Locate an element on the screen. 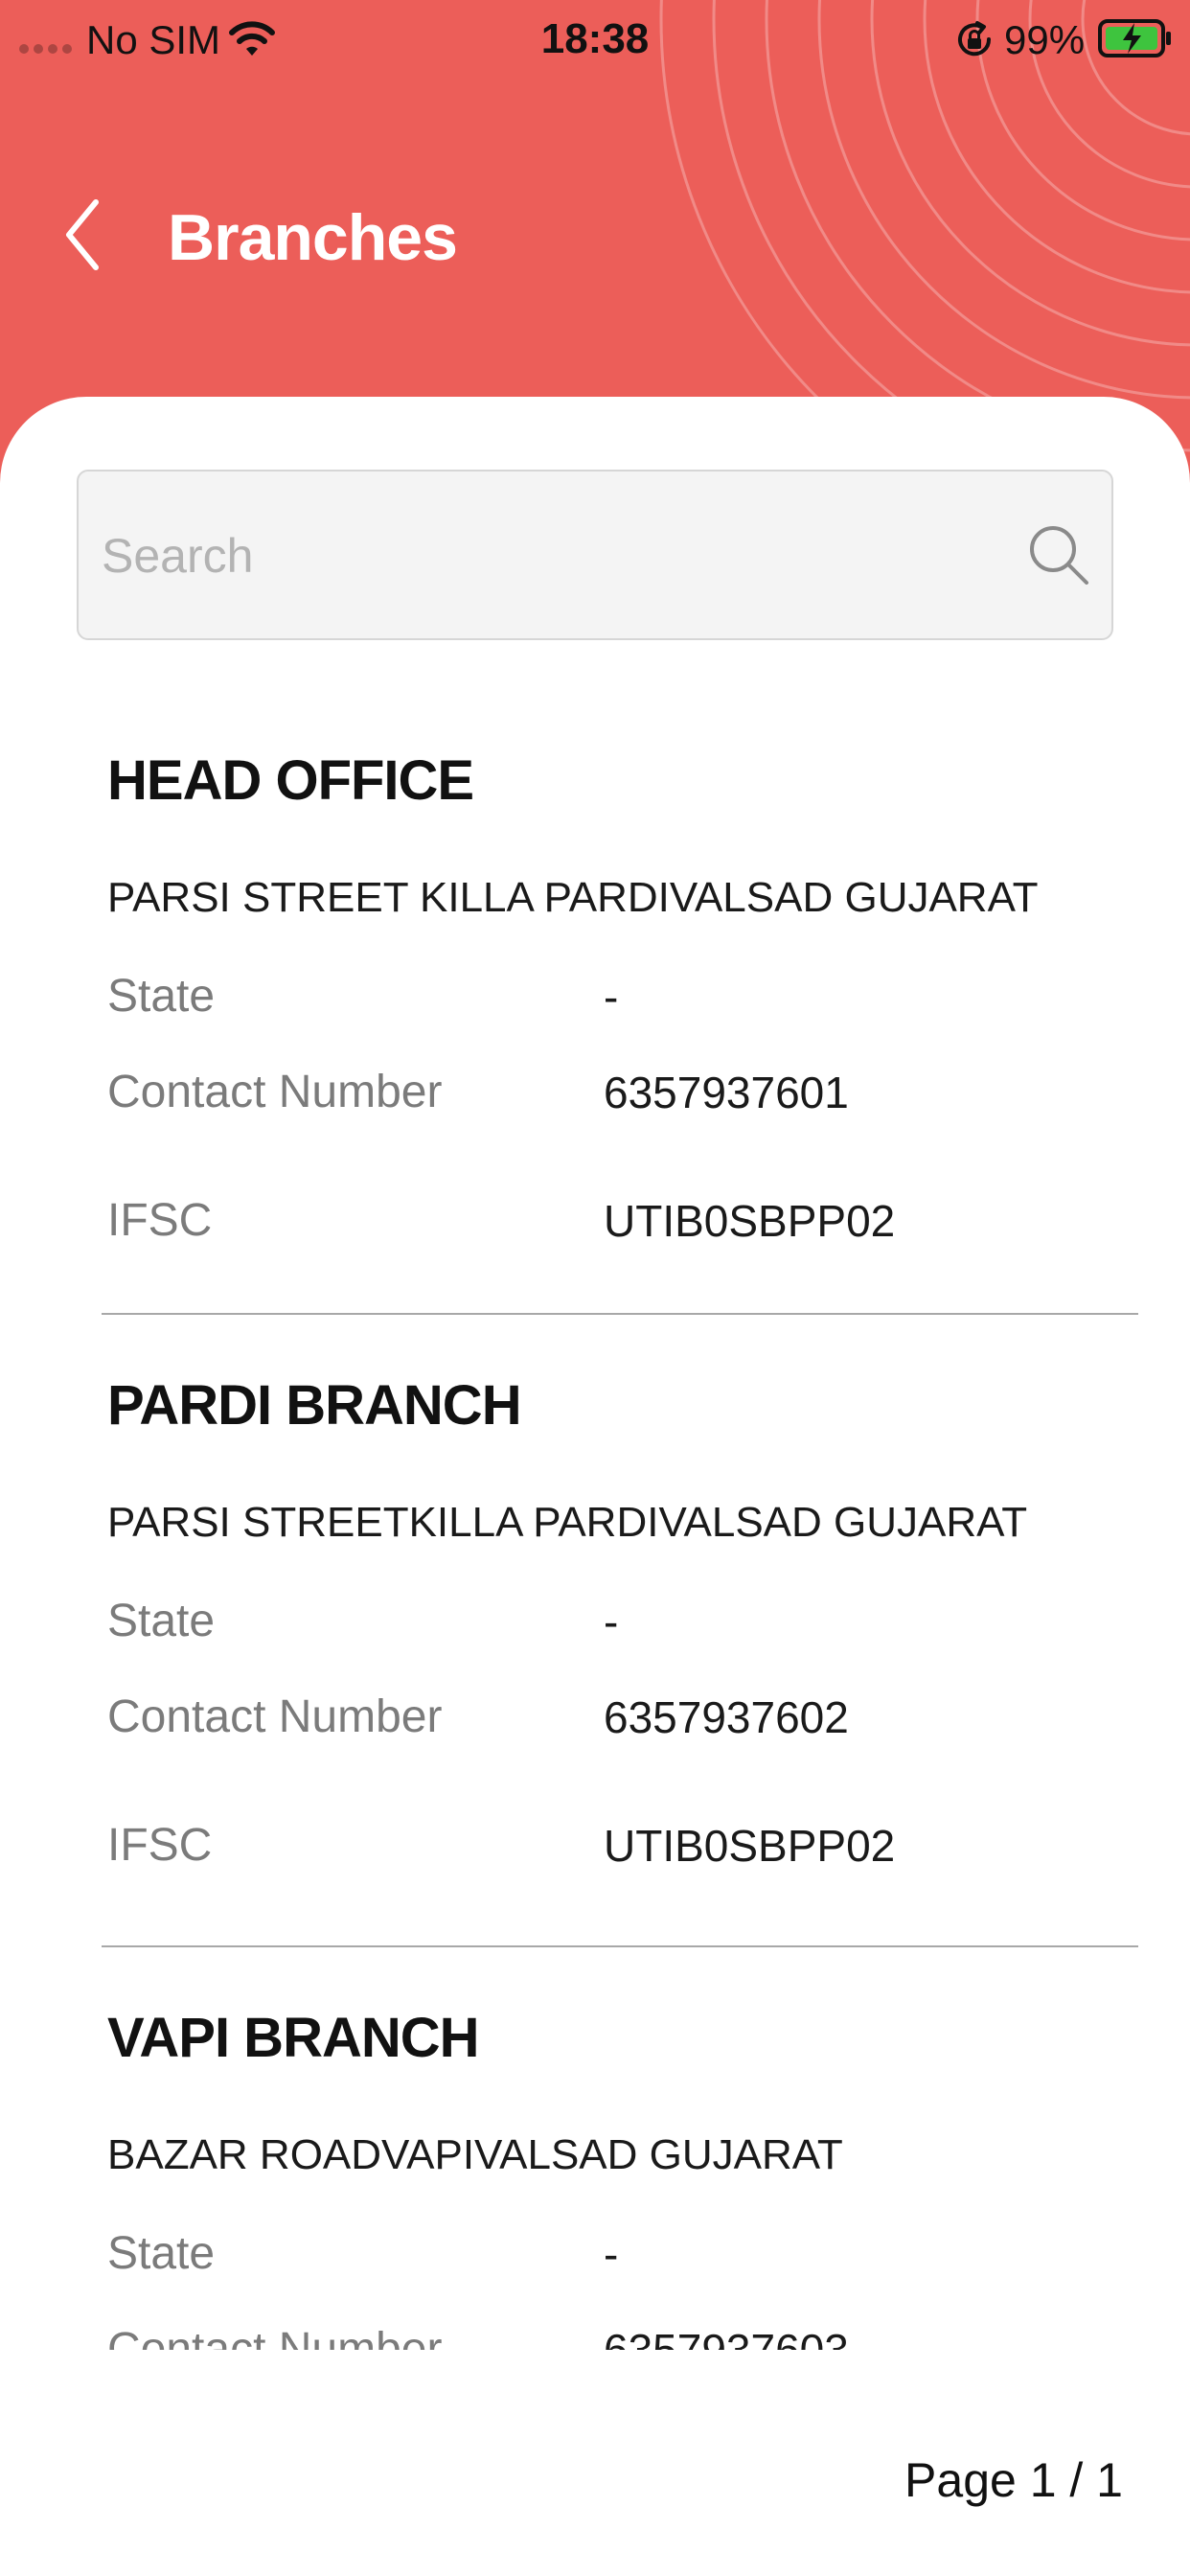 The height and width of the screenshot is (2576, 1190). search-bar is located at coordinates (595, 555).